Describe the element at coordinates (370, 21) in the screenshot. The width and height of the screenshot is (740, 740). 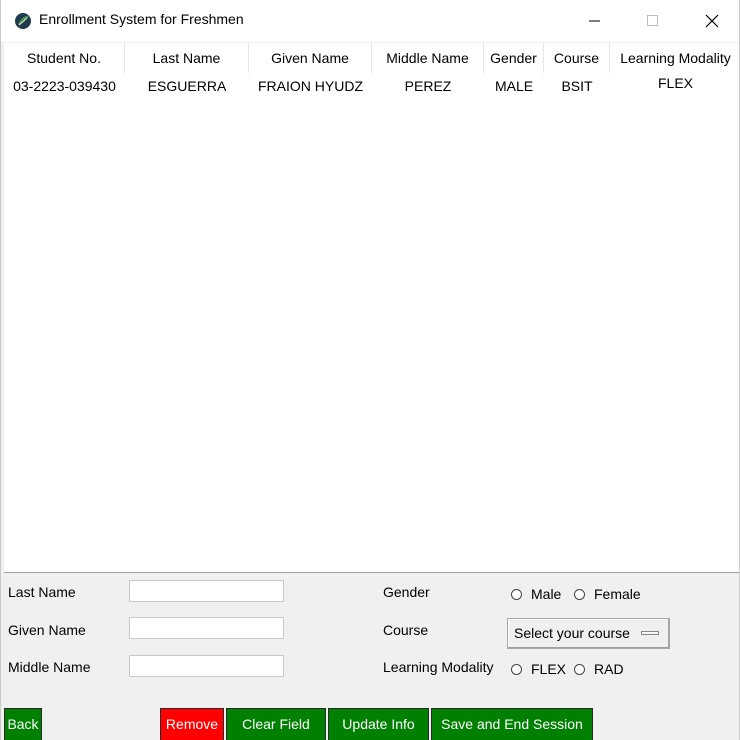
I see `title-bar: Enrollment System for Freshmen` at that location.